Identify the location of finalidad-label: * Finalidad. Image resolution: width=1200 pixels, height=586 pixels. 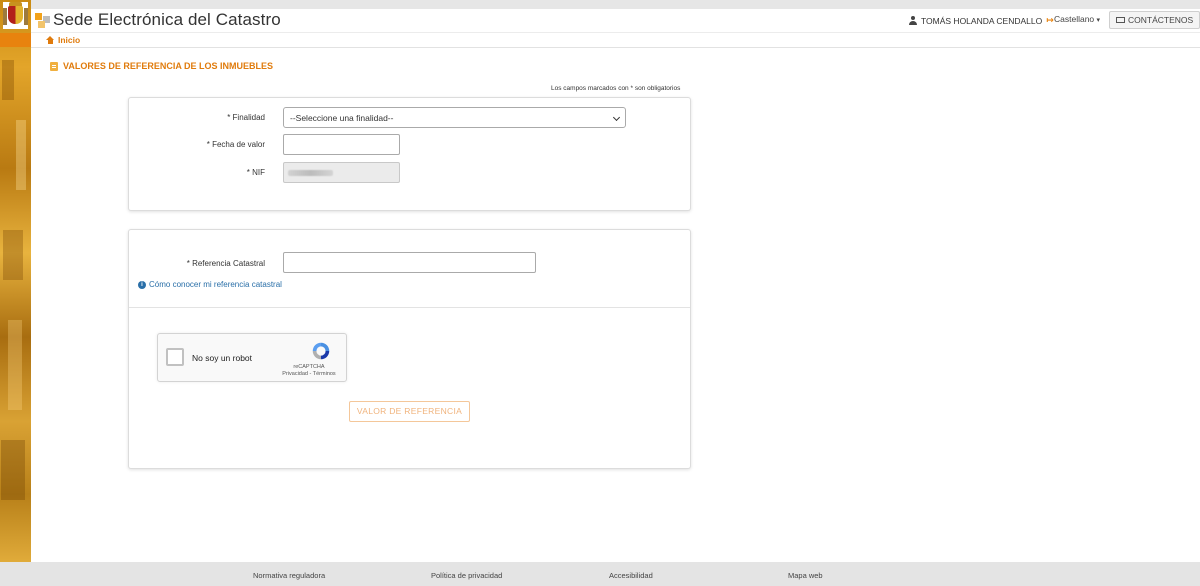
(246, 117).